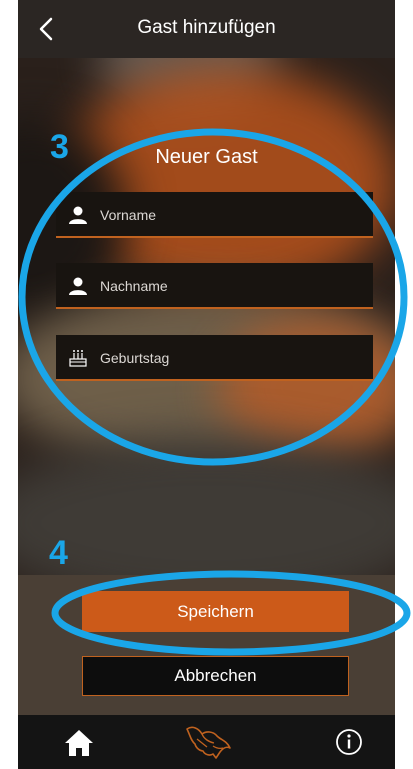  What do you see at coordinates (79, 743) in the screenshot?
I see `home-icon` at bounding box center [79, 743].